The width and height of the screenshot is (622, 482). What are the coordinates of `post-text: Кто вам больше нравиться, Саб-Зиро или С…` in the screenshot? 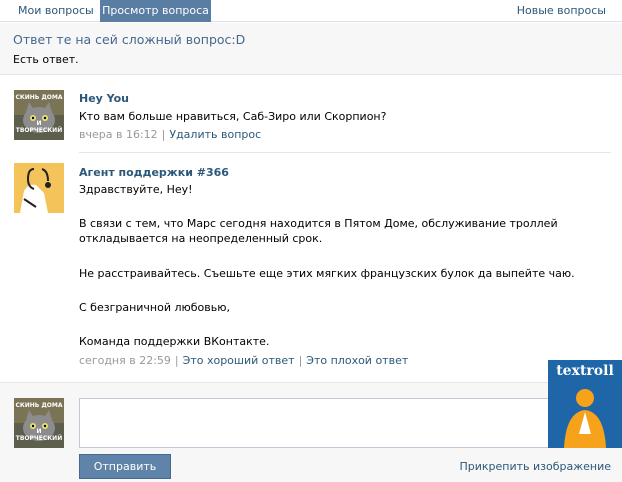 It's located at (233, 116).